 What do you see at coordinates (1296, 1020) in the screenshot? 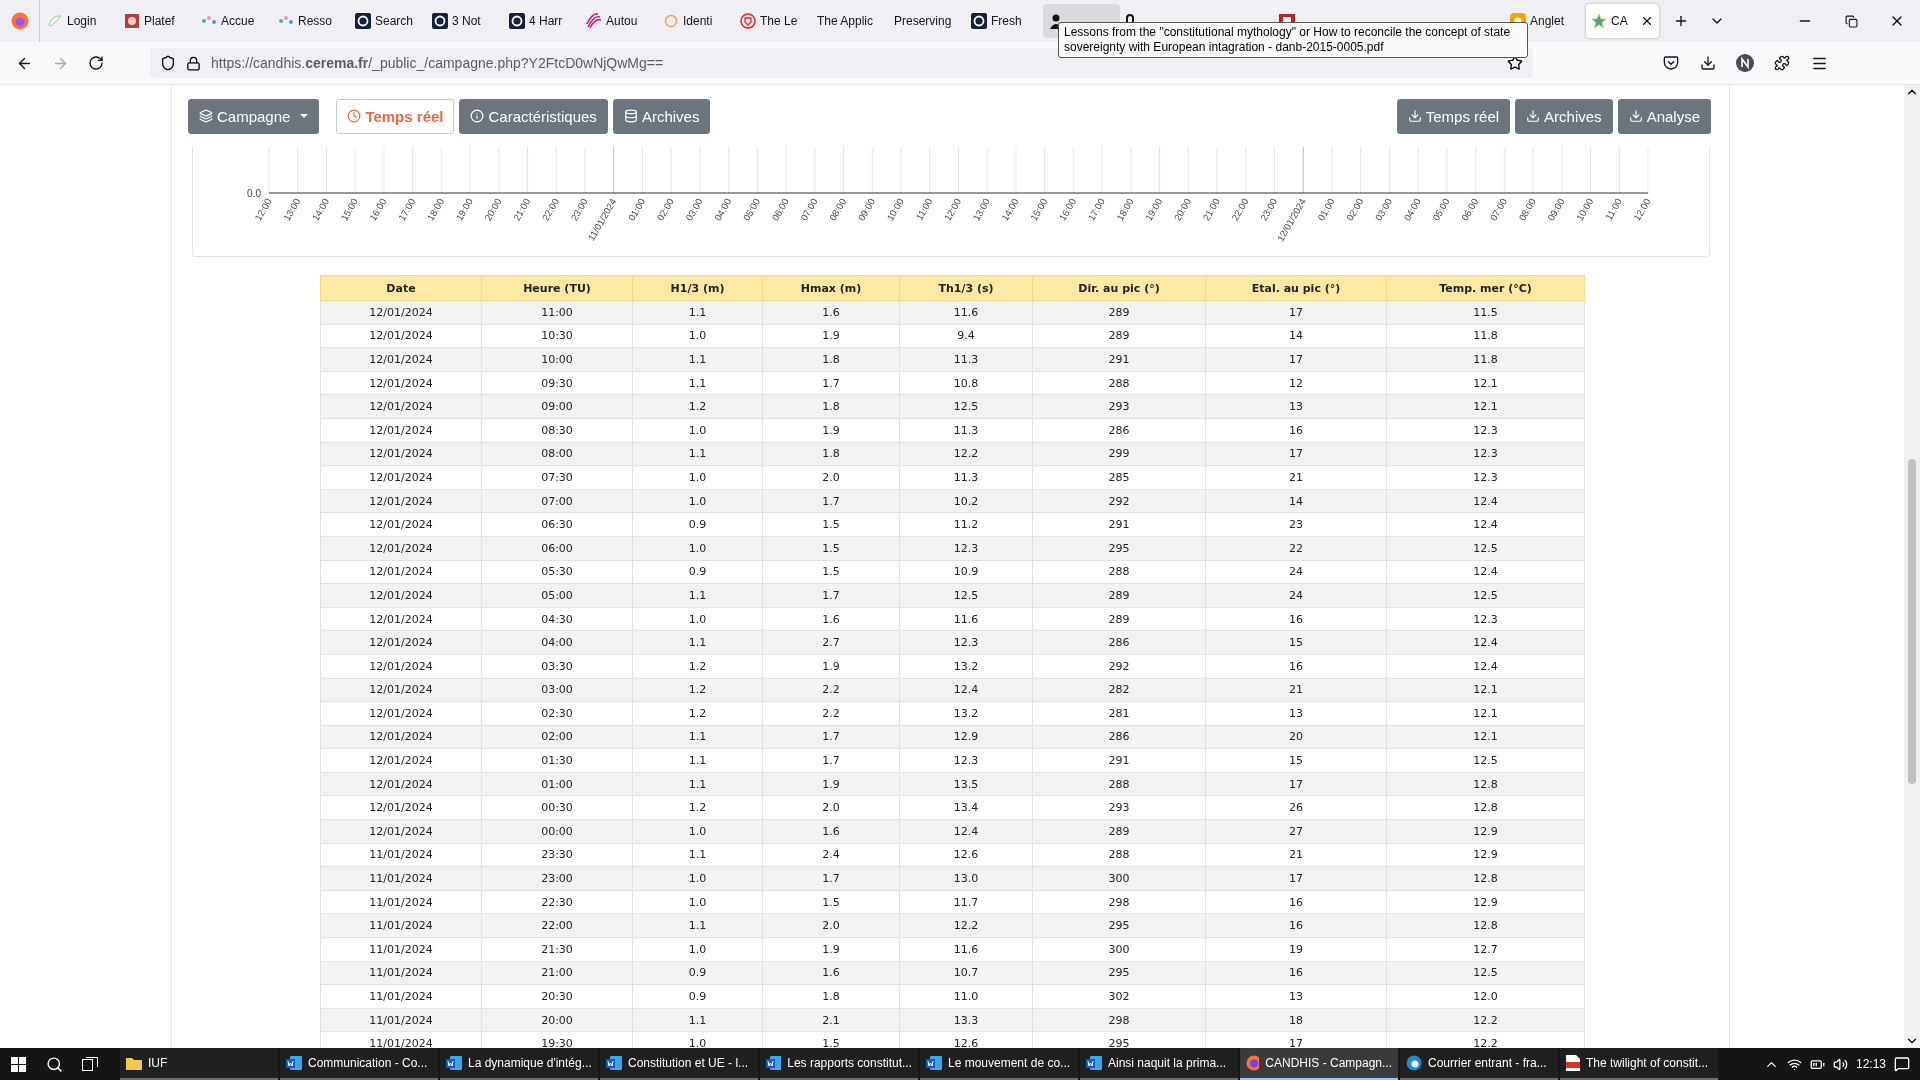
I see `table-cell: 18` at bounding box center [1296, 1020].